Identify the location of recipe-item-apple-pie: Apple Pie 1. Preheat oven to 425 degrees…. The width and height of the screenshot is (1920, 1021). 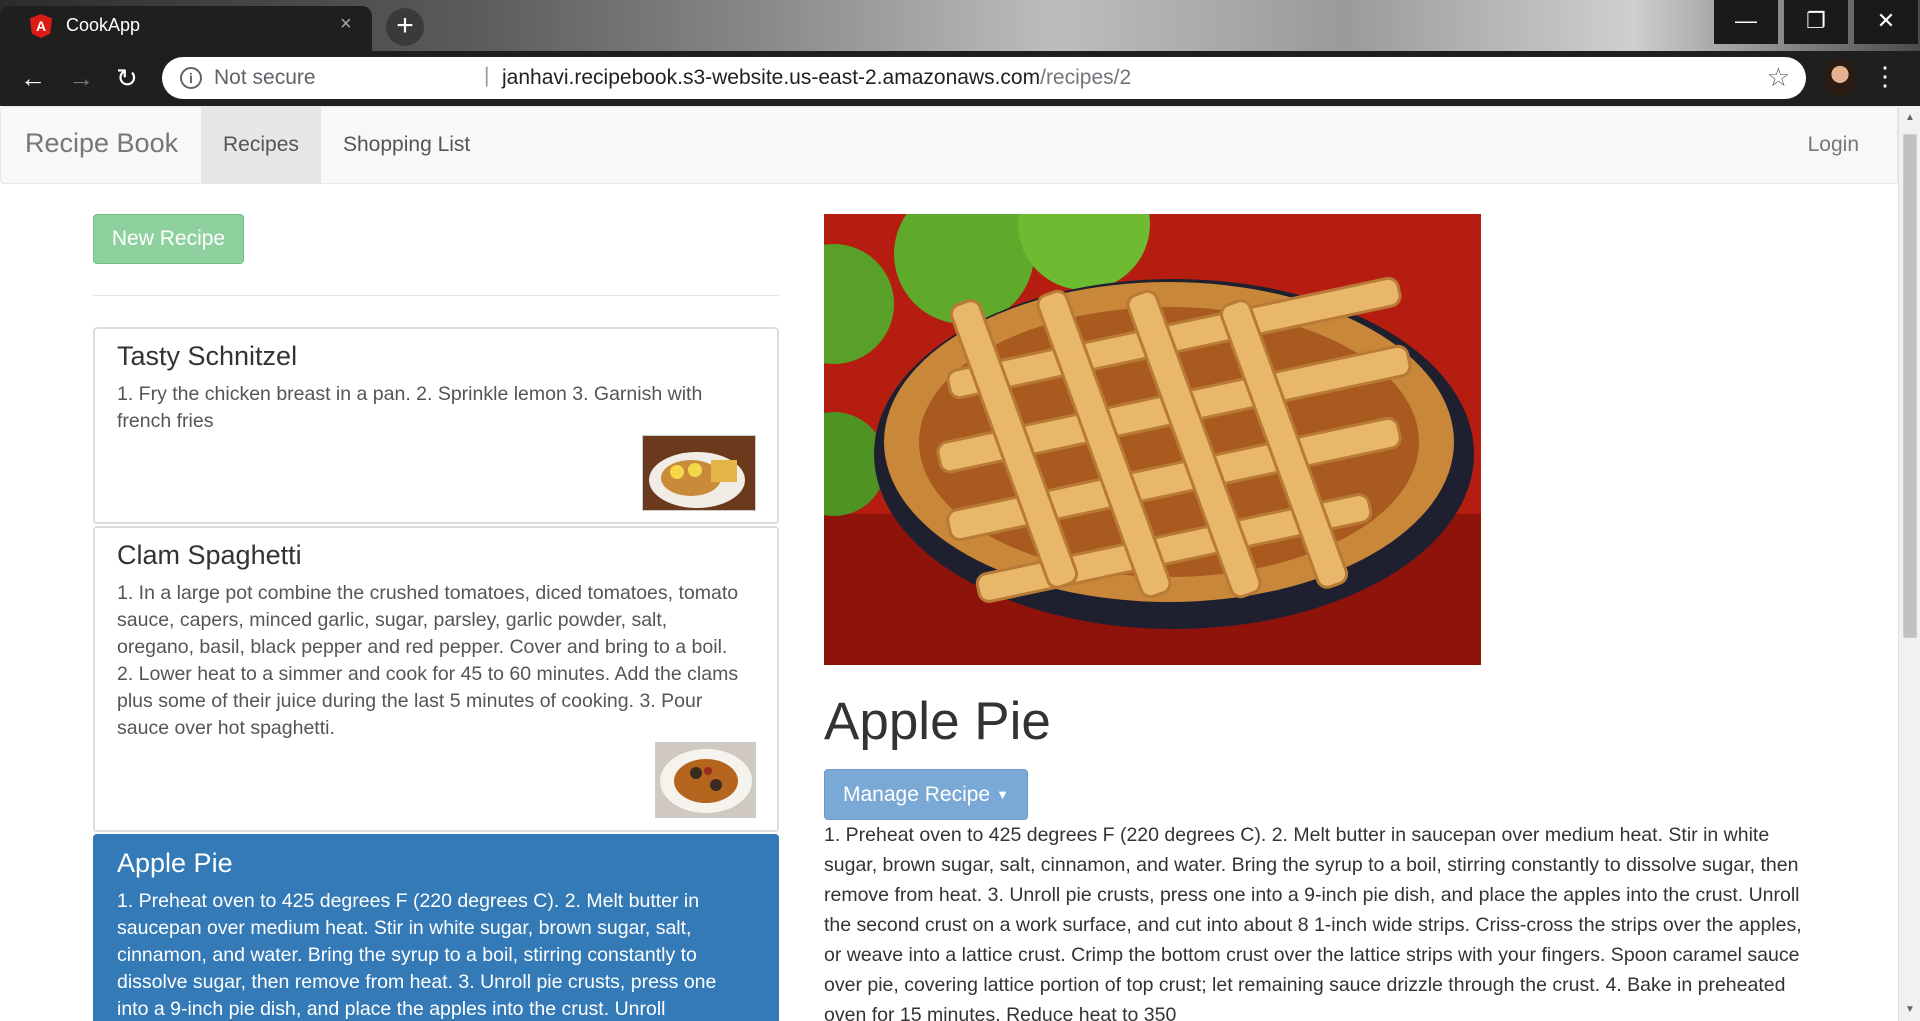
(436, 927).